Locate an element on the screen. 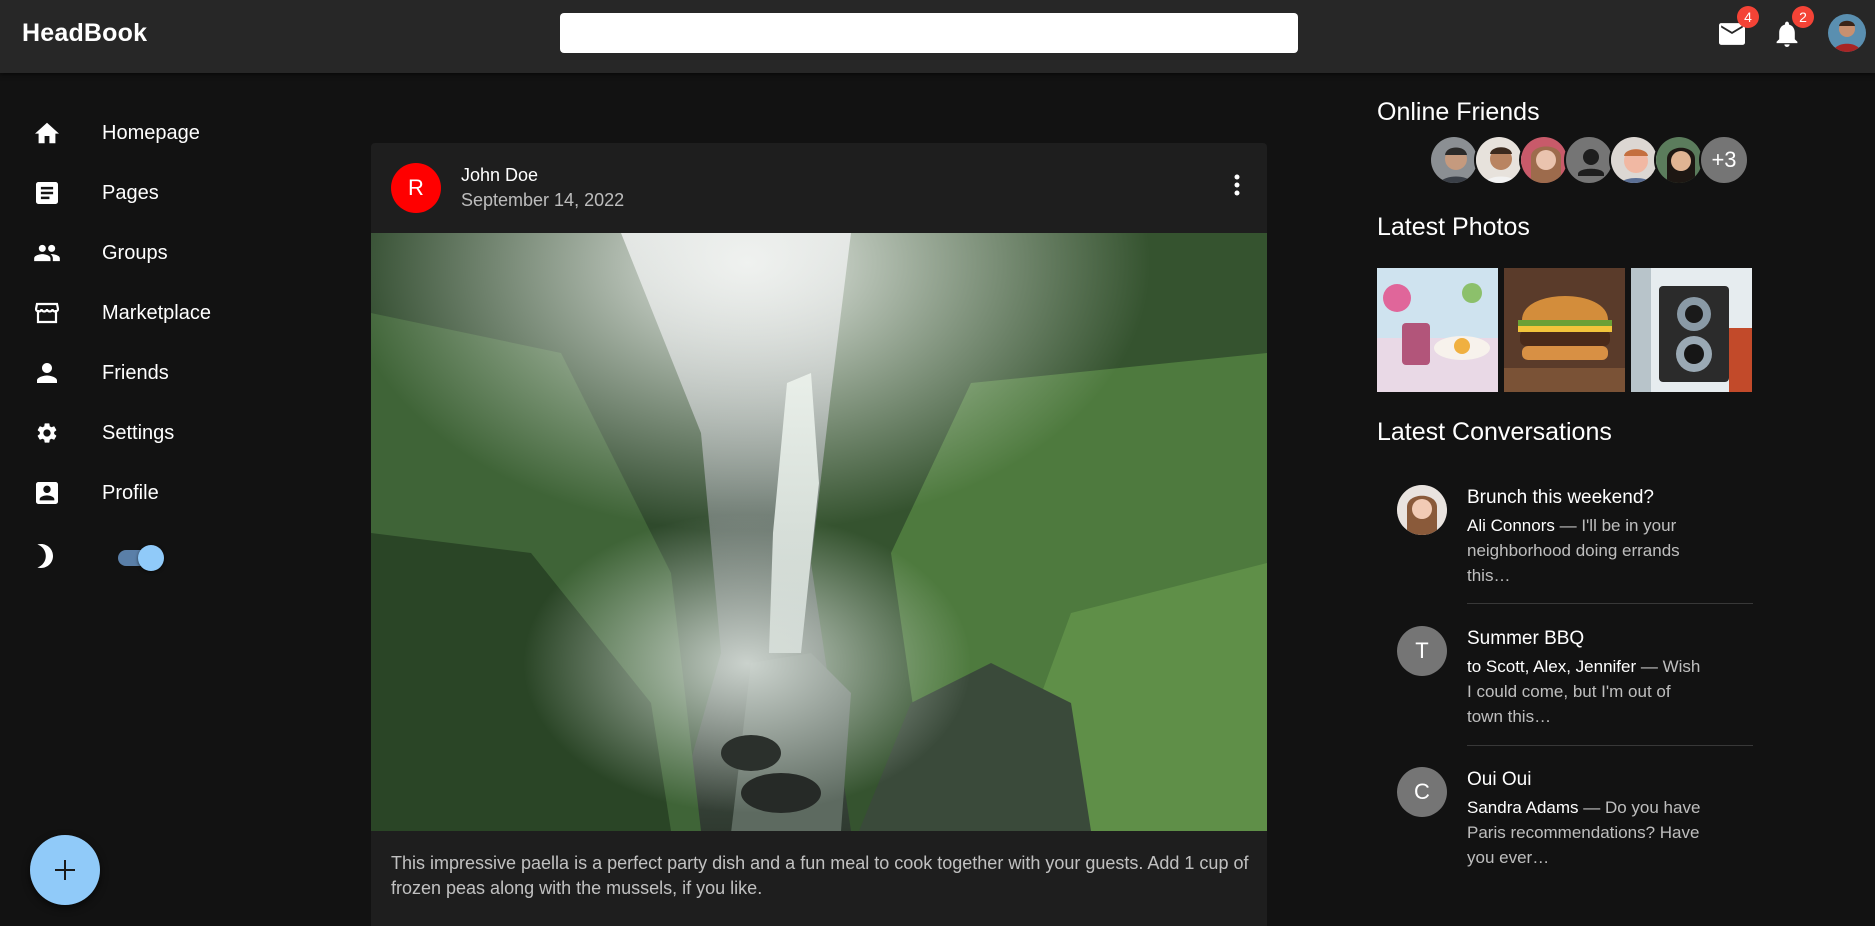 The image size is (1875, 926). moon-icon is located at coordinates (47, 556).